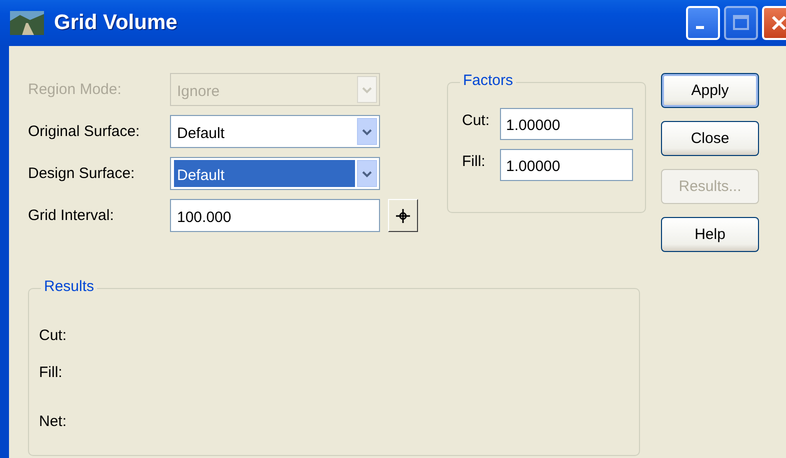 This screenshot has height=458, width=786. Describe the element at coordinates (710, 90) in the screenshot. I see `dialog-button: Apply` at that location.